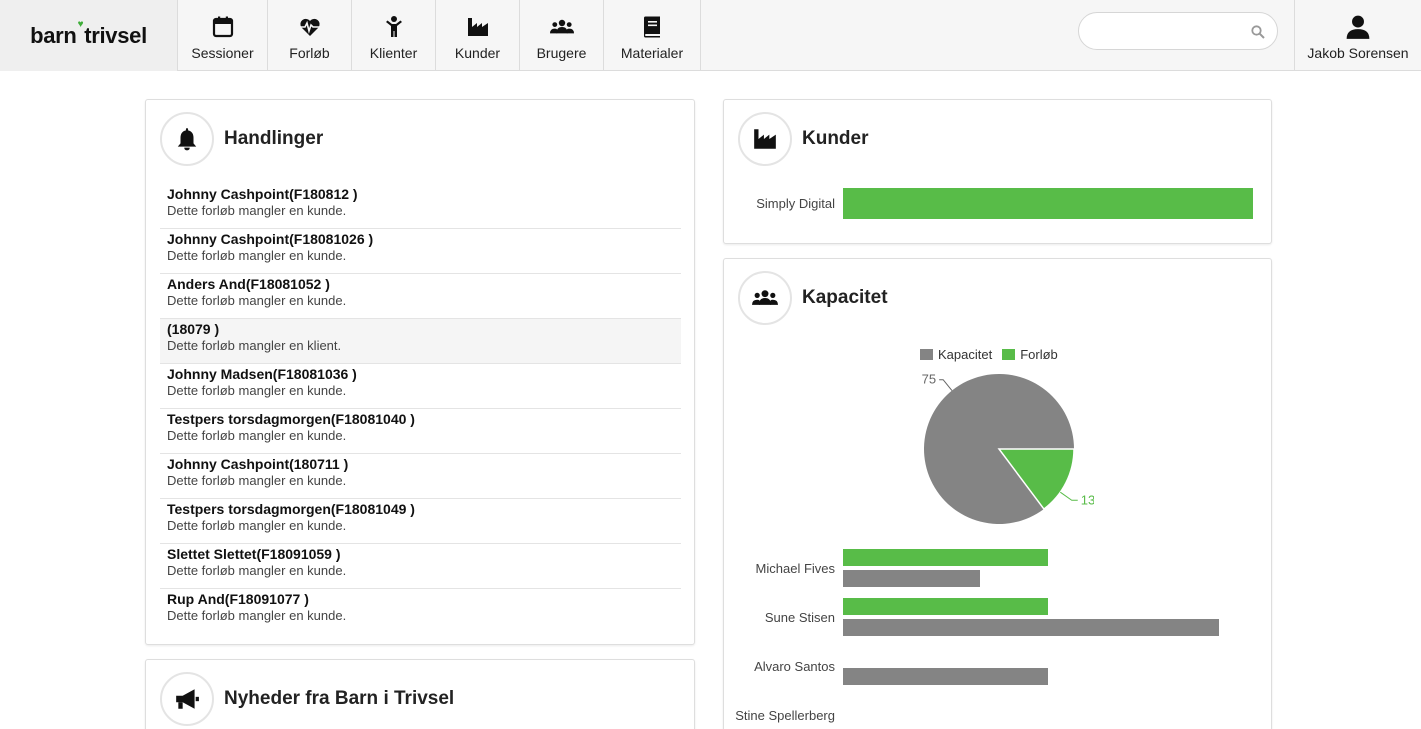 Image resolution: width=1421 pixels, height=729 pixels. I want to click on search-input, so click(1168, 32).